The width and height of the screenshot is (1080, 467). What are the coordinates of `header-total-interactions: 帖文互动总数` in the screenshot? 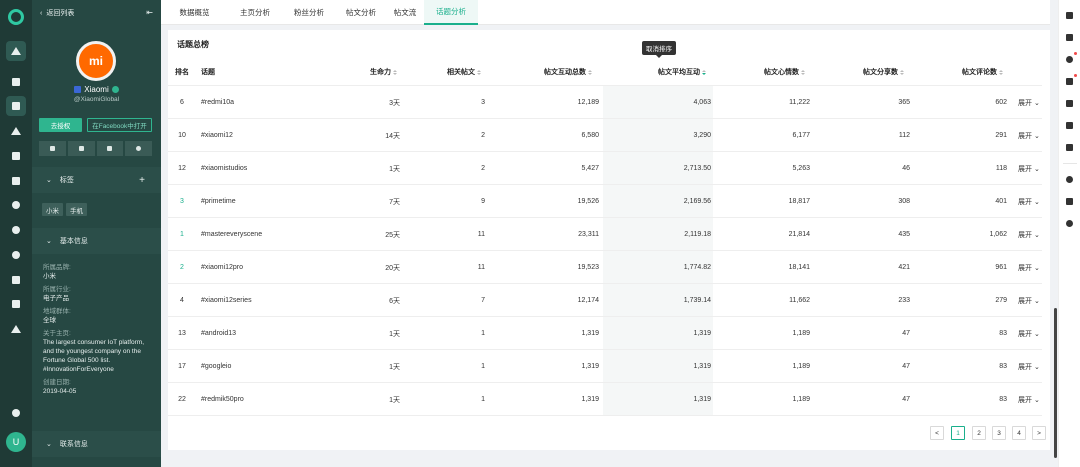 It's located at (568, 72).